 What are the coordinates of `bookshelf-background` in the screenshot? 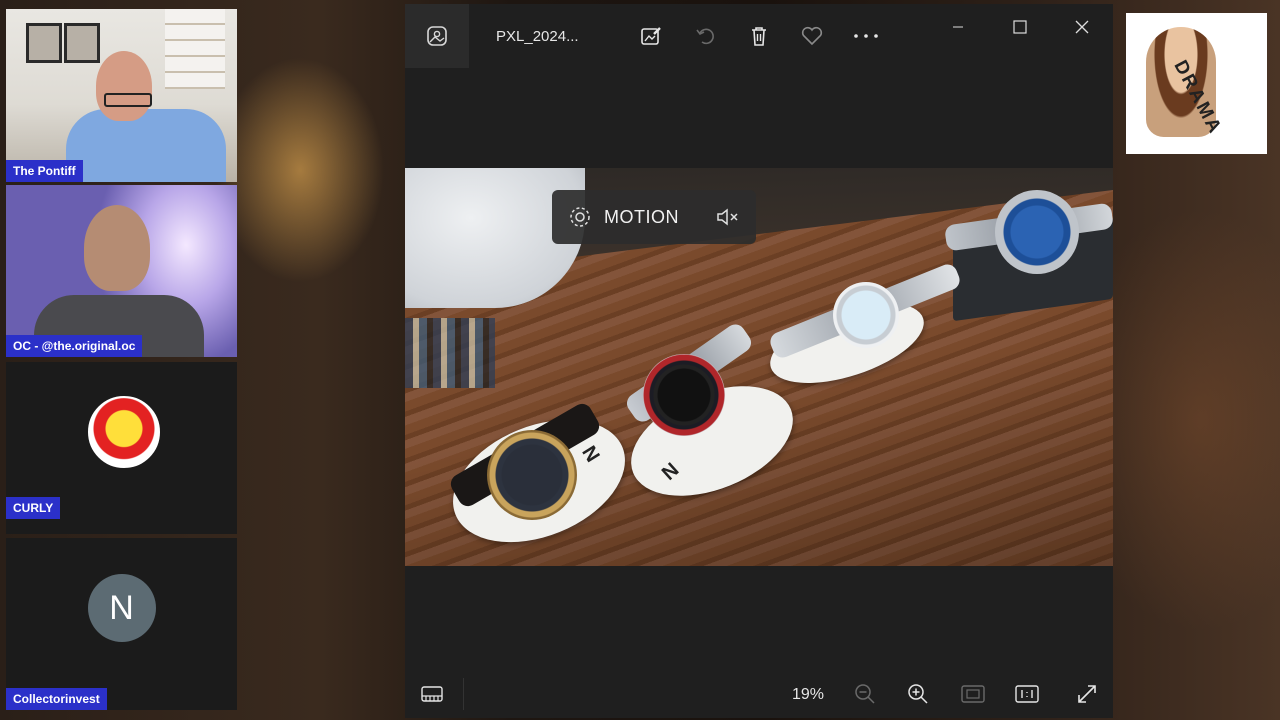 It's located at (450, 353).